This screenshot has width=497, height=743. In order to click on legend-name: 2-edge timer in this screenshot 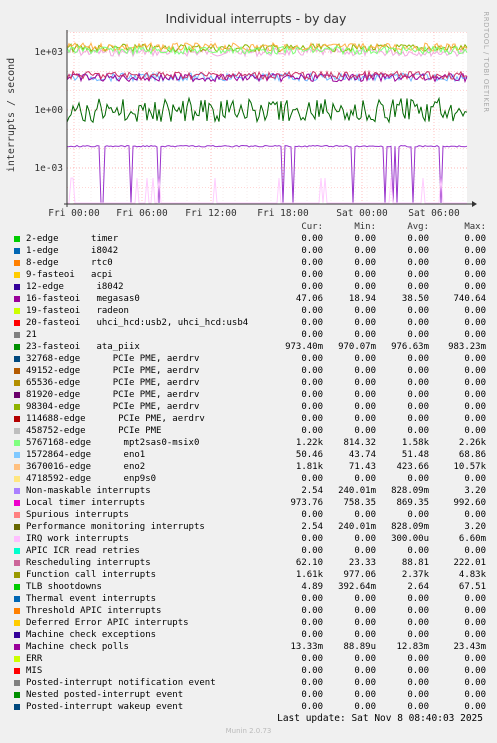, I will do `click(72, 239)`.